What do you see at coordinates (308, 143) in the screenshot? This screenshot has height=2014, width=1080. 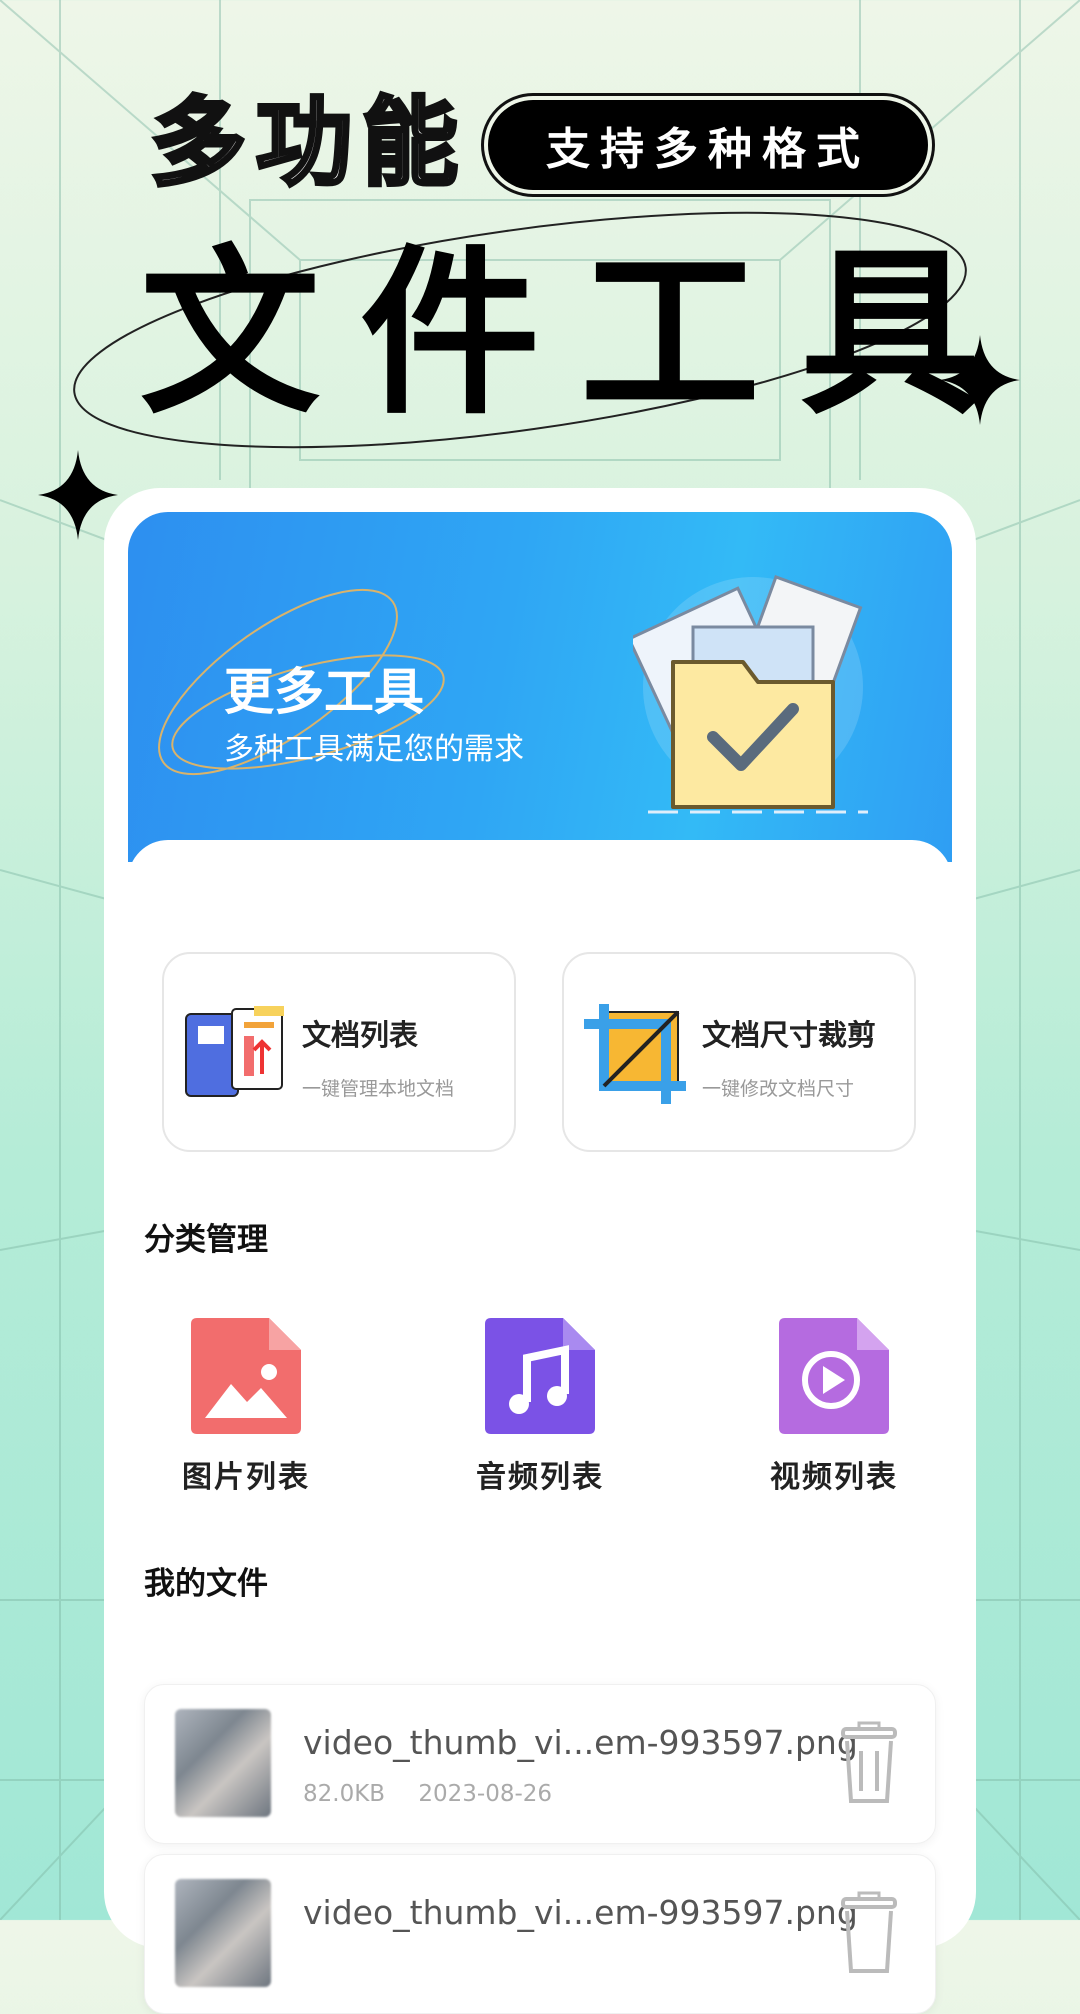 I see `headline-small: 多功能` at bounding box center [308, 143].